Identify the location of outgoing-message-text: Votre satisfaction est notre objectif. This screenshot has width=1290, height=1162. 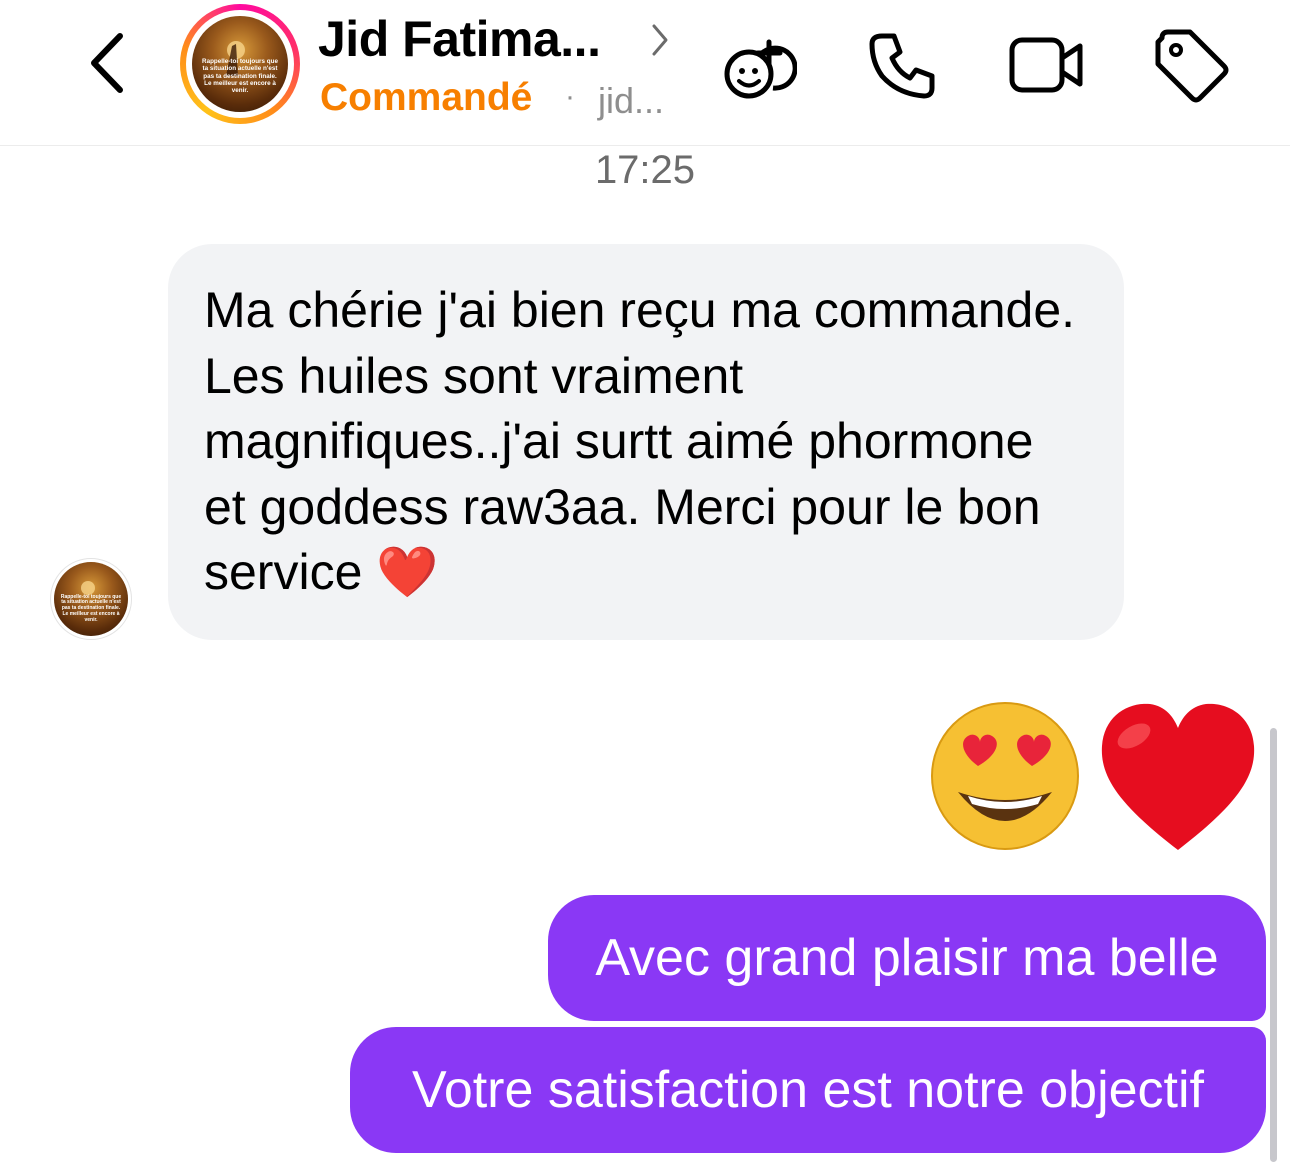
(808, 1090).